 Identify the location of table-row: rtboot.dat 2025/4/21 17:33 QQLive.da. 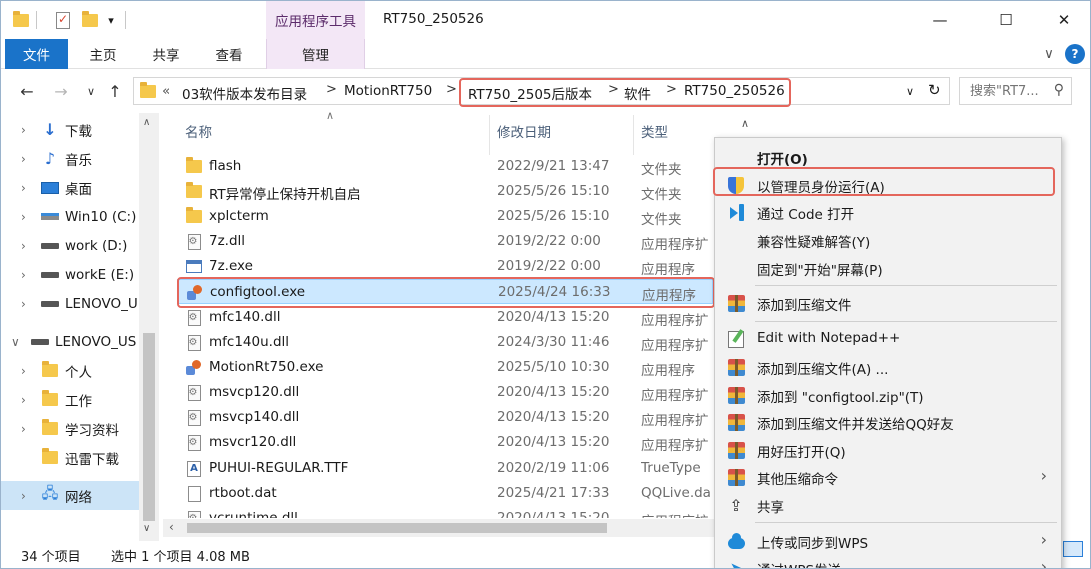
(445, 493).